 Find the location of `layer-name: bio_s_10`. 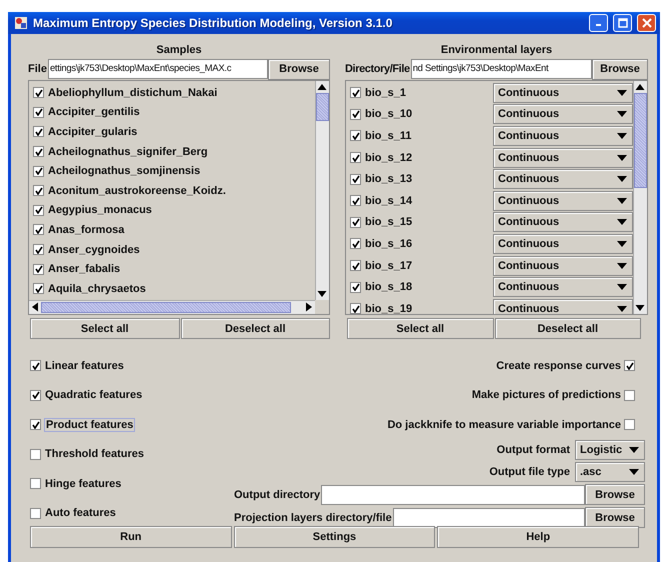

layer-name: bio_s_10 is located at coordinates (388, 114).